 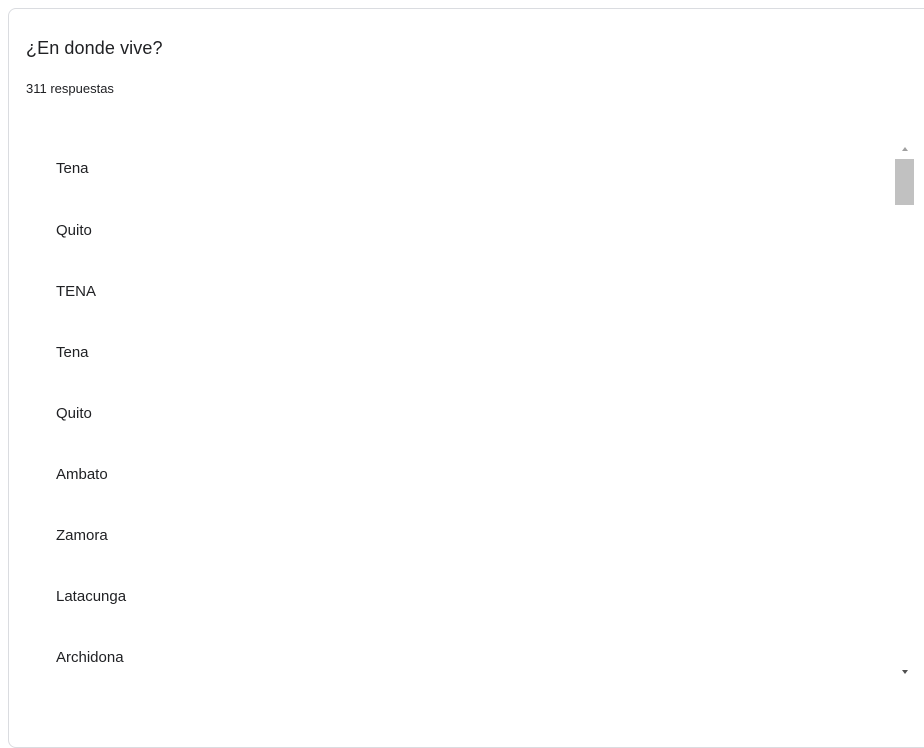 I want to click on response-item: Latacunga, so click(x=91, y=596).